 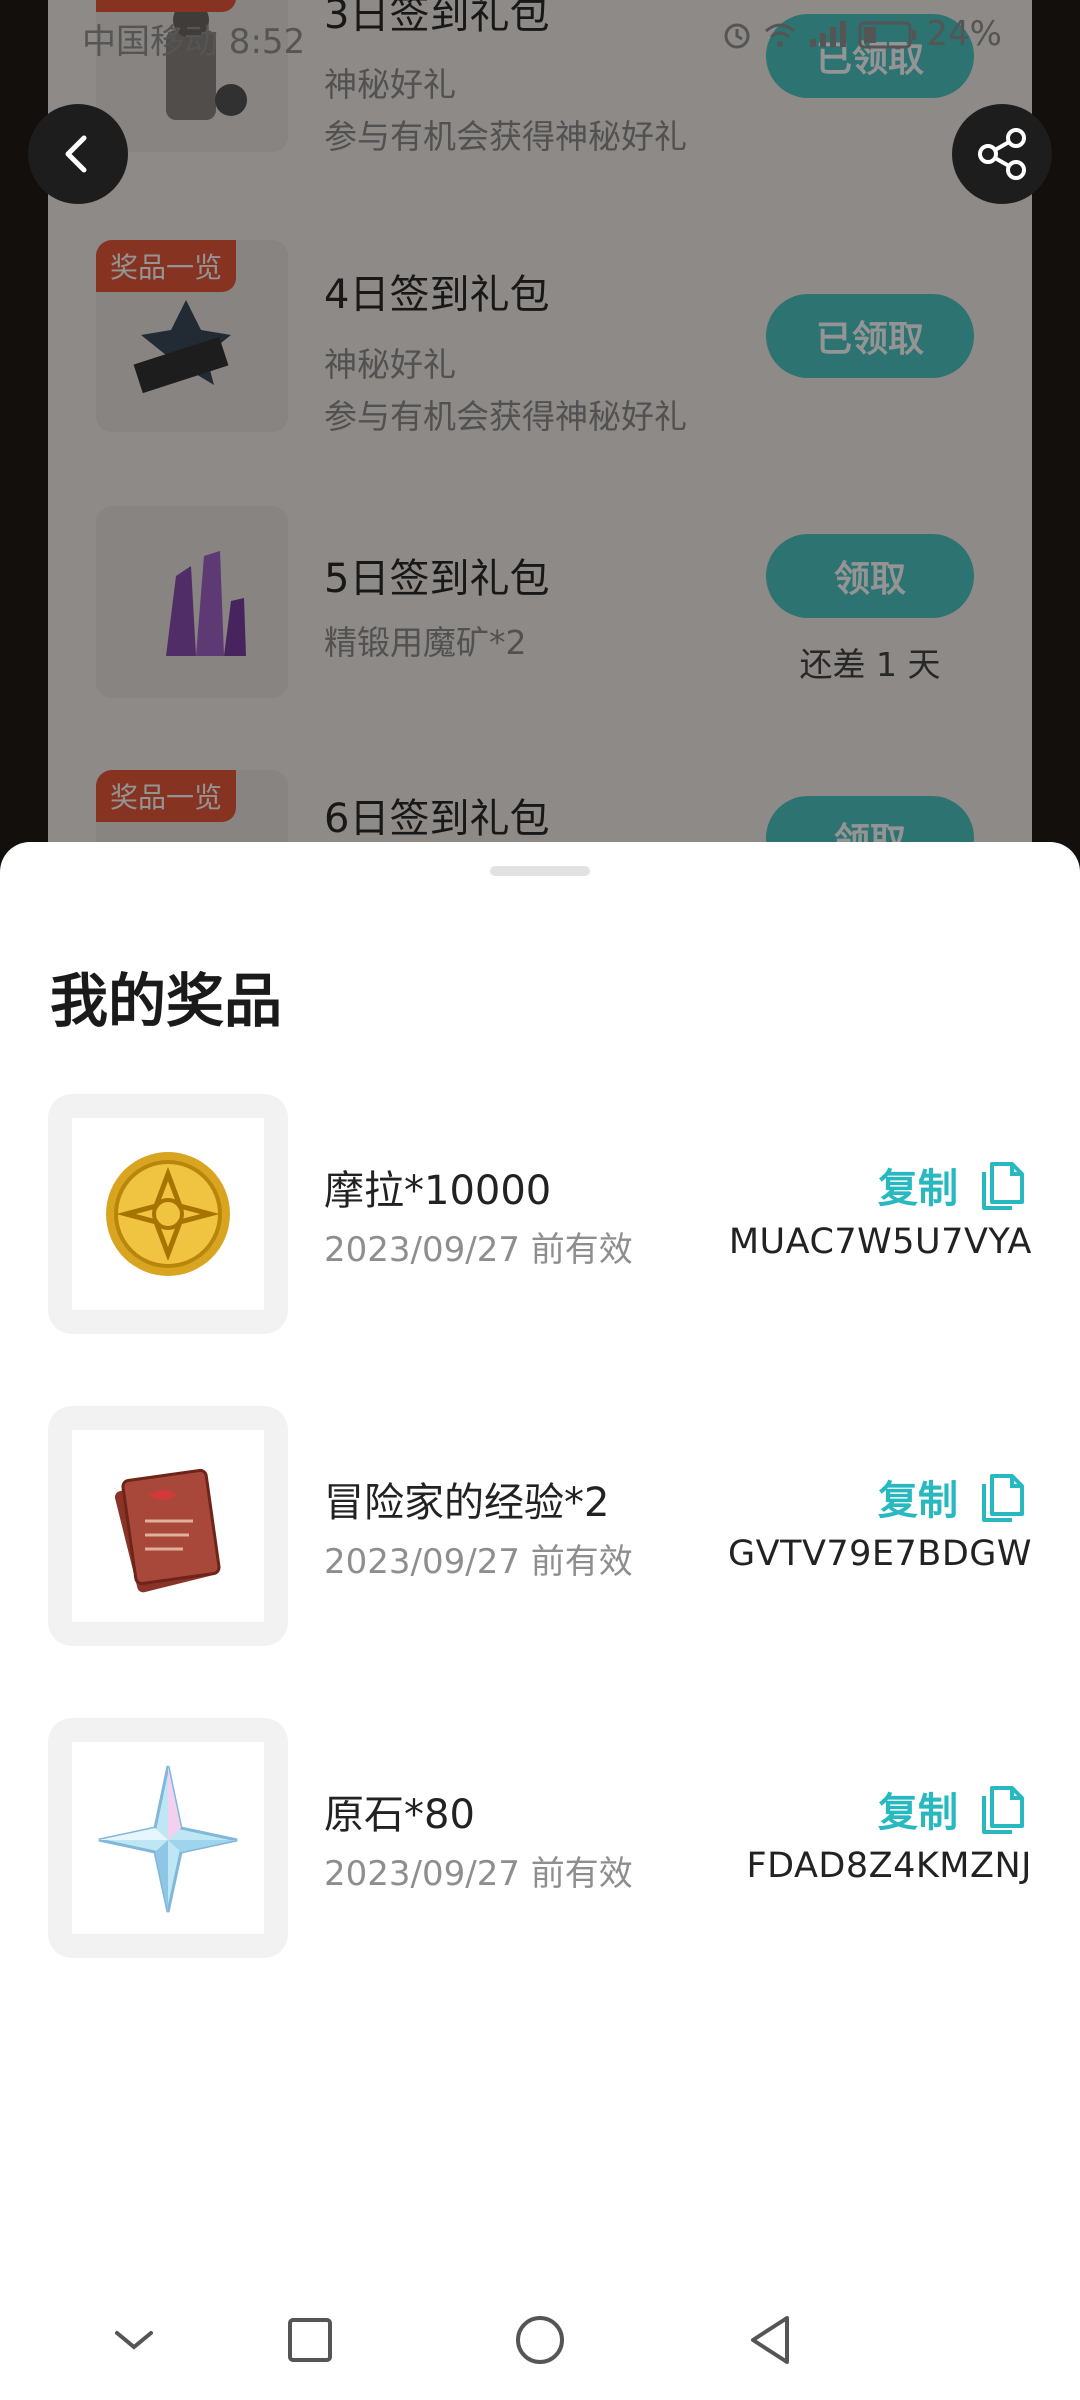 What do you see at coordinates (889, 1866) in the screenshot?
I see `redeem-code: FDAD8Z4KMZNJ` at bounding box center [889, 1866].